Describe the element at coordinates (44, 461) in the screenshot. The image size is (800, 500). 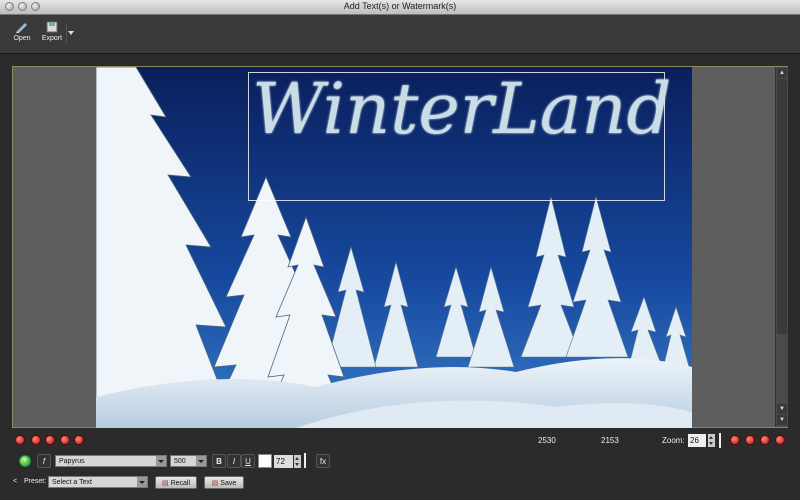
I see `font-icon: f` at that location.